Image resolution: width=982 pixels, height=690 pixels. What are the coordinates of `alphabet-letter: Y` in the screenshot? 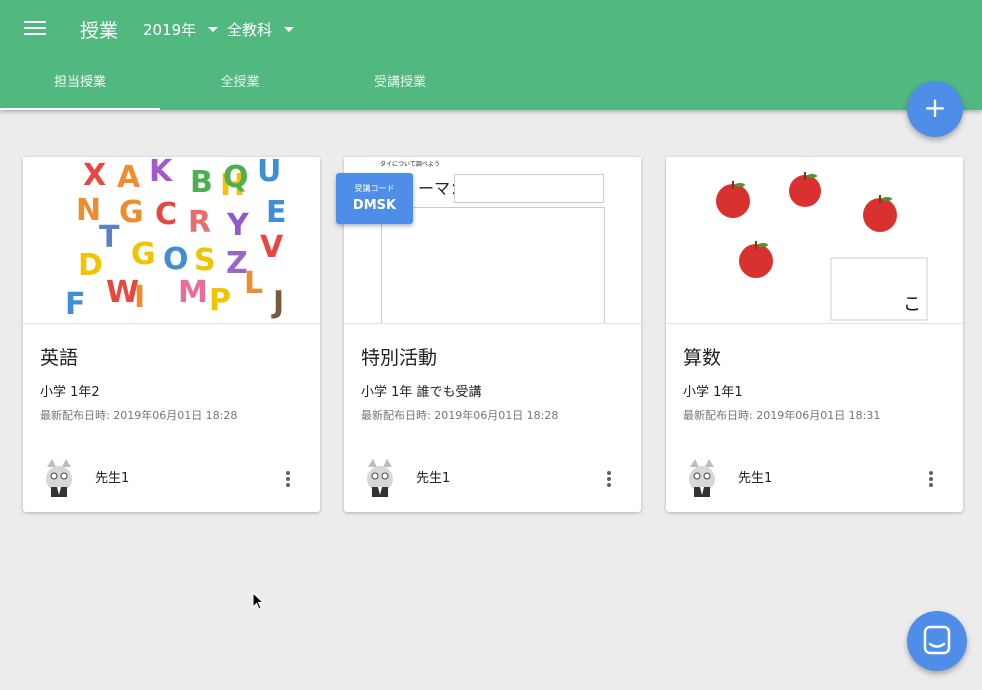 It's located at (238, 225).